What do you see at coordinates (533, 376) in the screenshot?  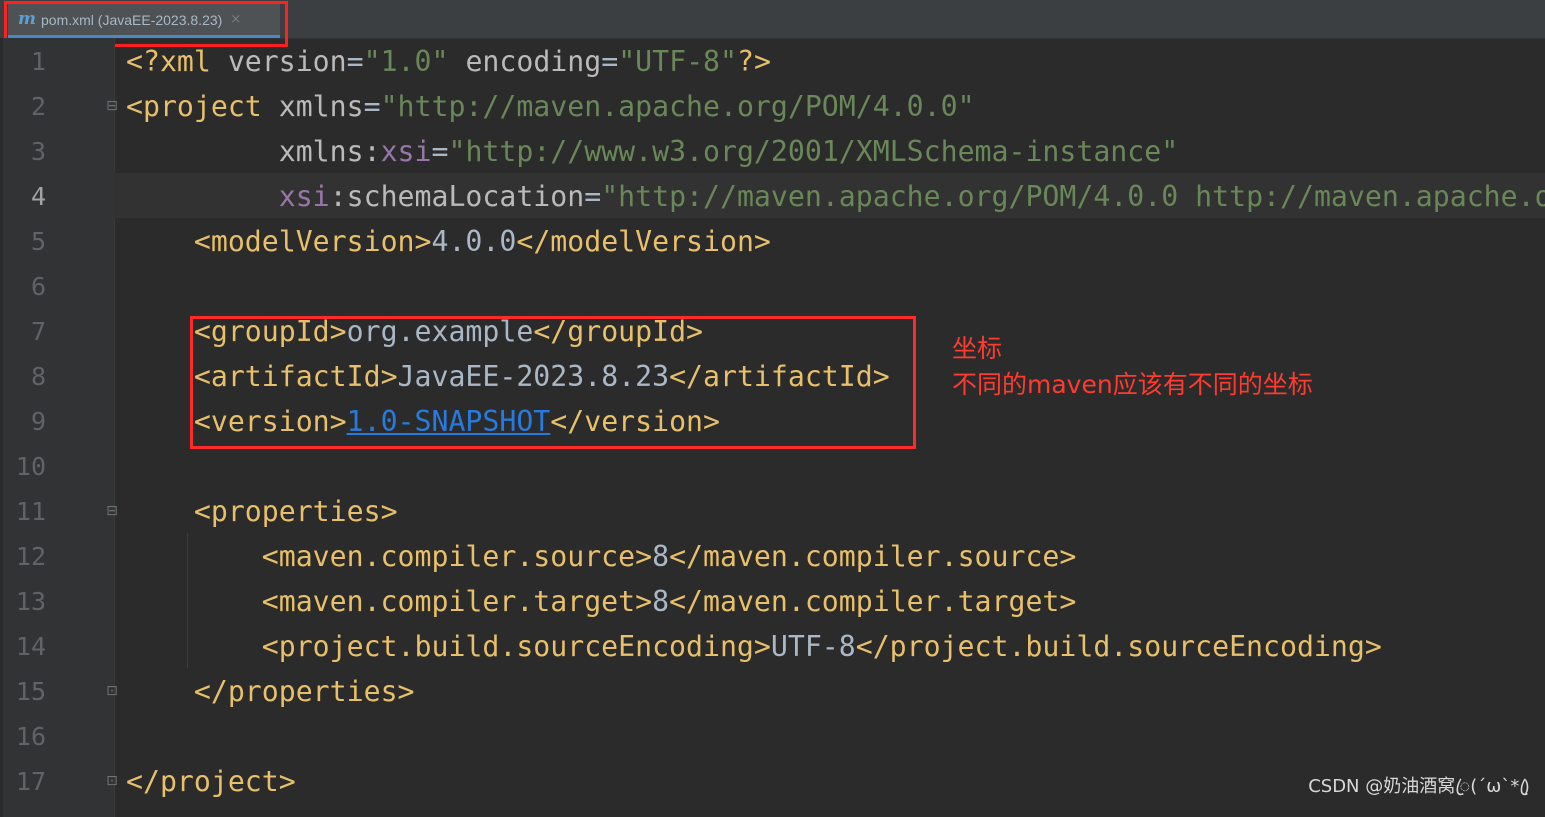 I see `code-token: JavaEE-2023.8.23` at bounding box center [533, 376].